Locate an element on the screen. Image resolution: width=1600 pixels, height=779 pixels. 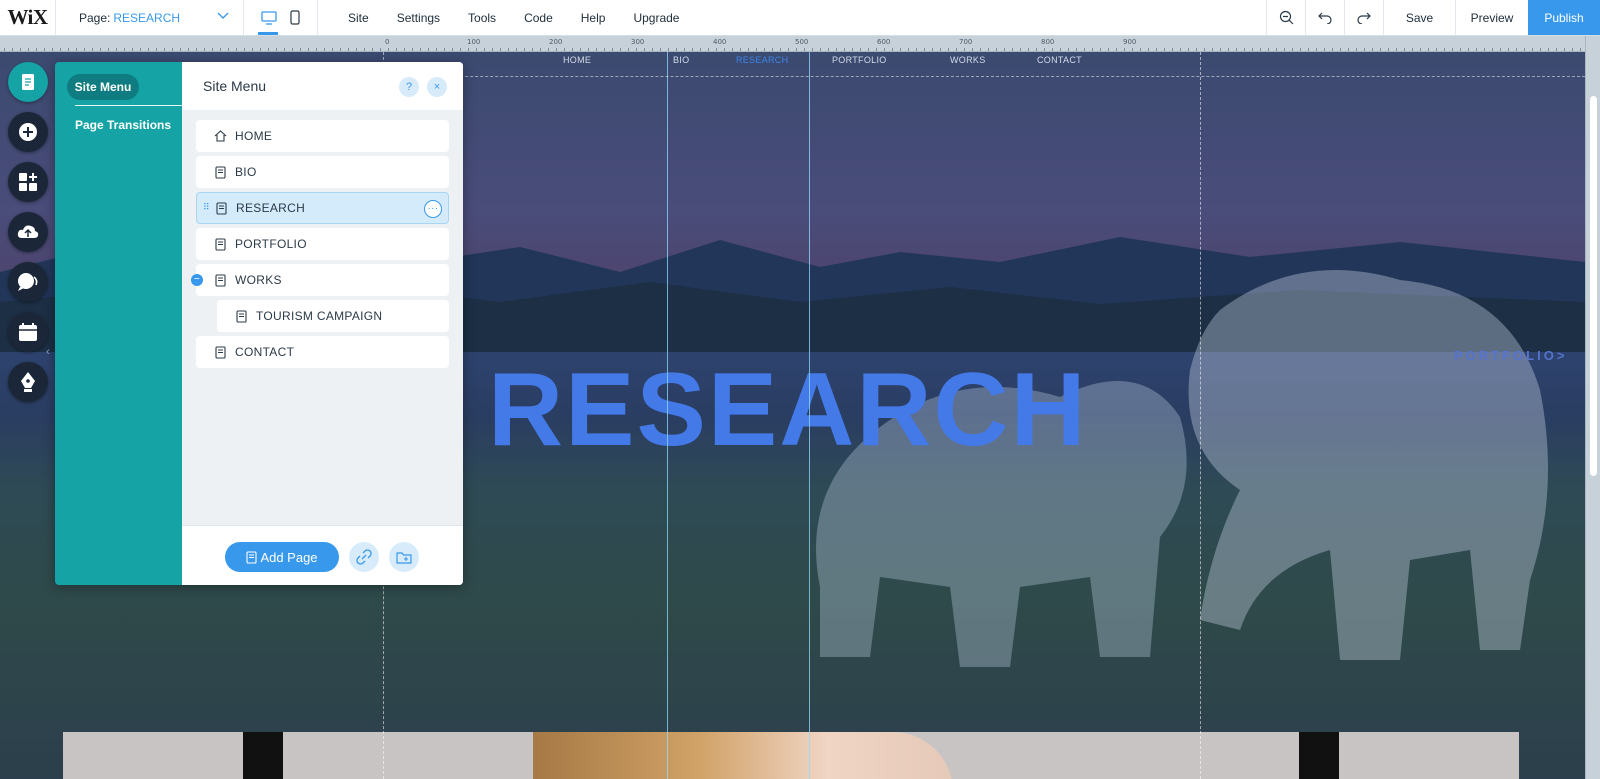
menu-tools: Tools is located at coordinates (482, 18).